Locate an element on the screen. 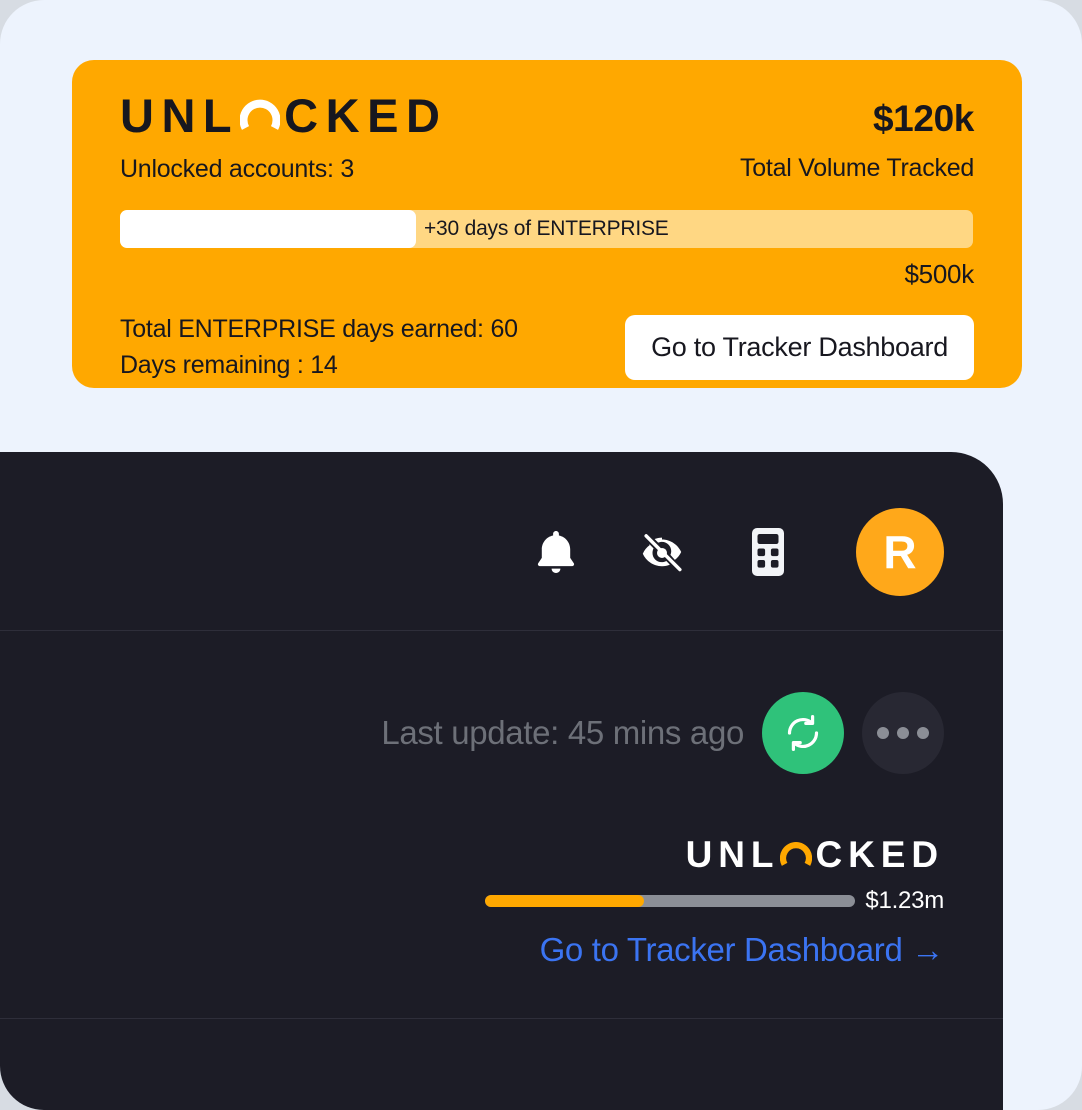  tracker-progress-row: $1.23m is located at coordinates (714, 901).